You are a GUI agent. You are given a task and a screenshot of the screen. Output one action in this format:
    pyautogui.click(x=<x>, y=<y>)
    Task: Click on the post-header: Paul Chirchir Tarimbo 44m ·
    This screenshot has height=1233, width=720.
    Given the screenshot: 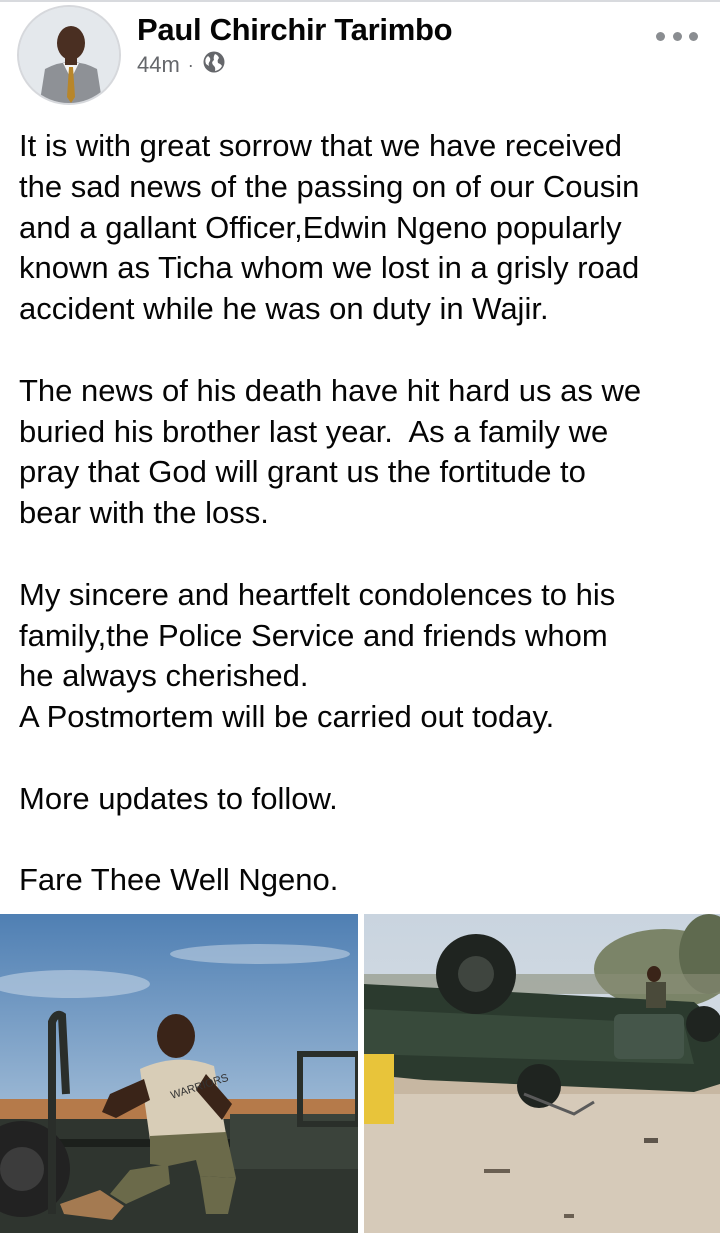 What is the action you would take?
    pyautogui.click(x=360, y=56)
    